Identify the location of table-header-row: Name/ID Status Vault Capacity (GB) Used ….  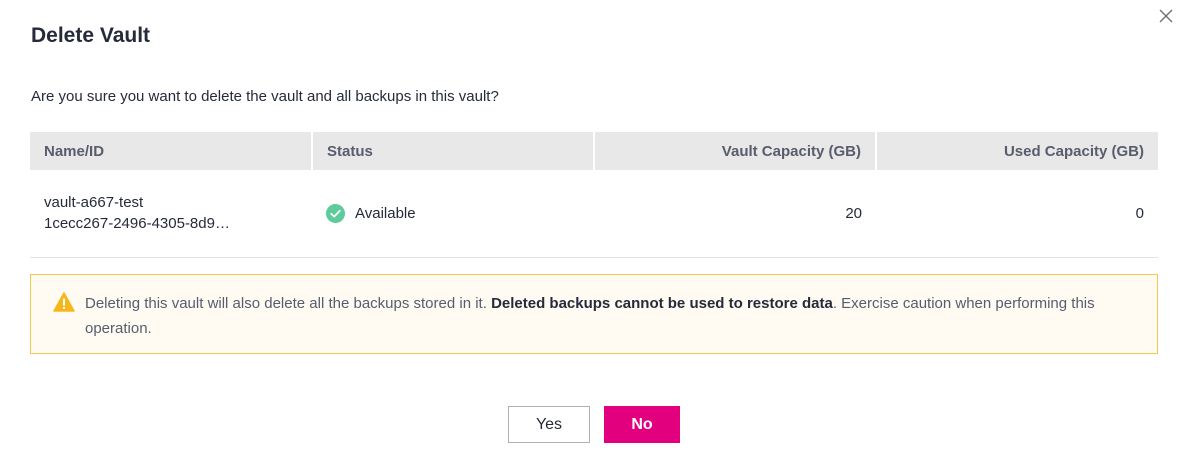
(594, 151).